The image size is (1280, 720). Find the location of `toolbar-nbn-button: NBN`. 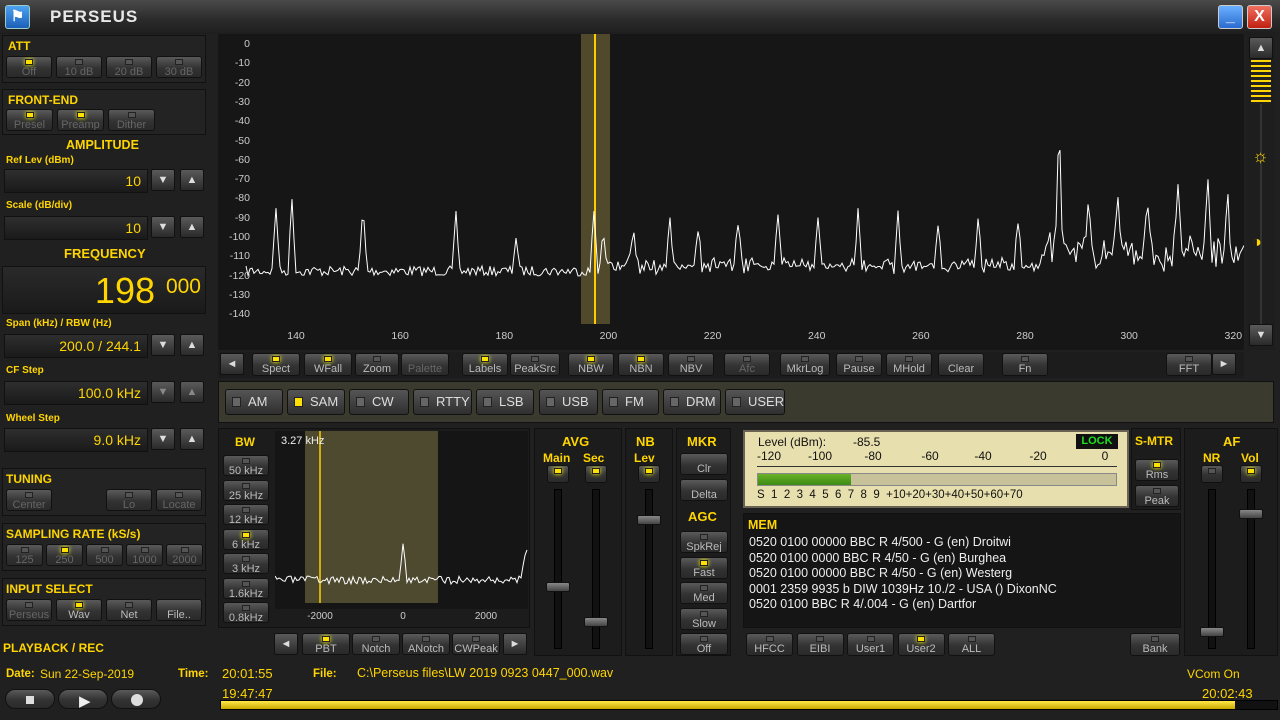

toolbar-nbn-button: NBN is located at coordinates (641, 364).